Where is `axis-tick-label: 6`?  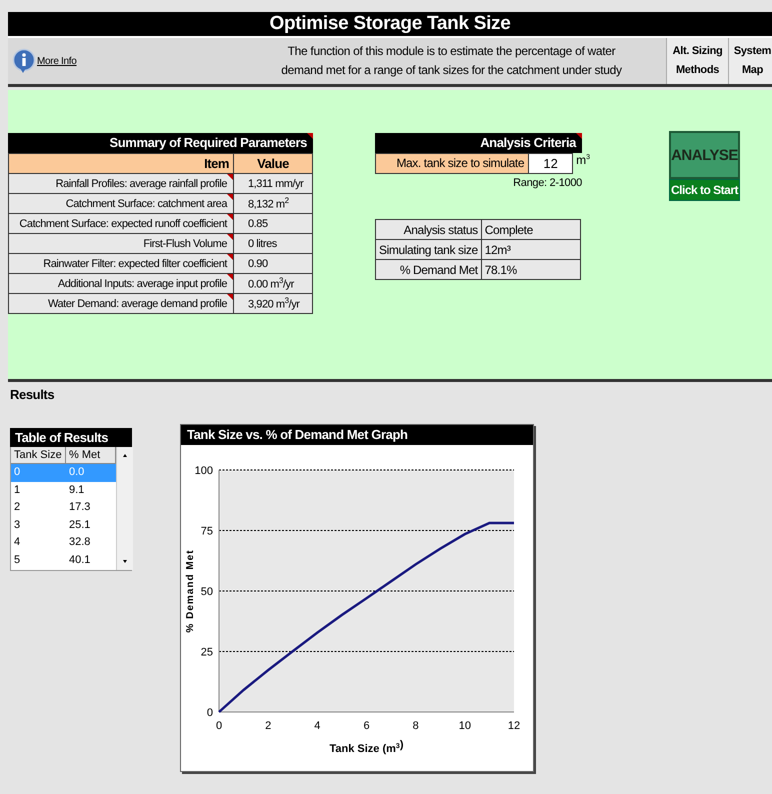 axis-tick-label: 6 is located at coordinates (366, 726).